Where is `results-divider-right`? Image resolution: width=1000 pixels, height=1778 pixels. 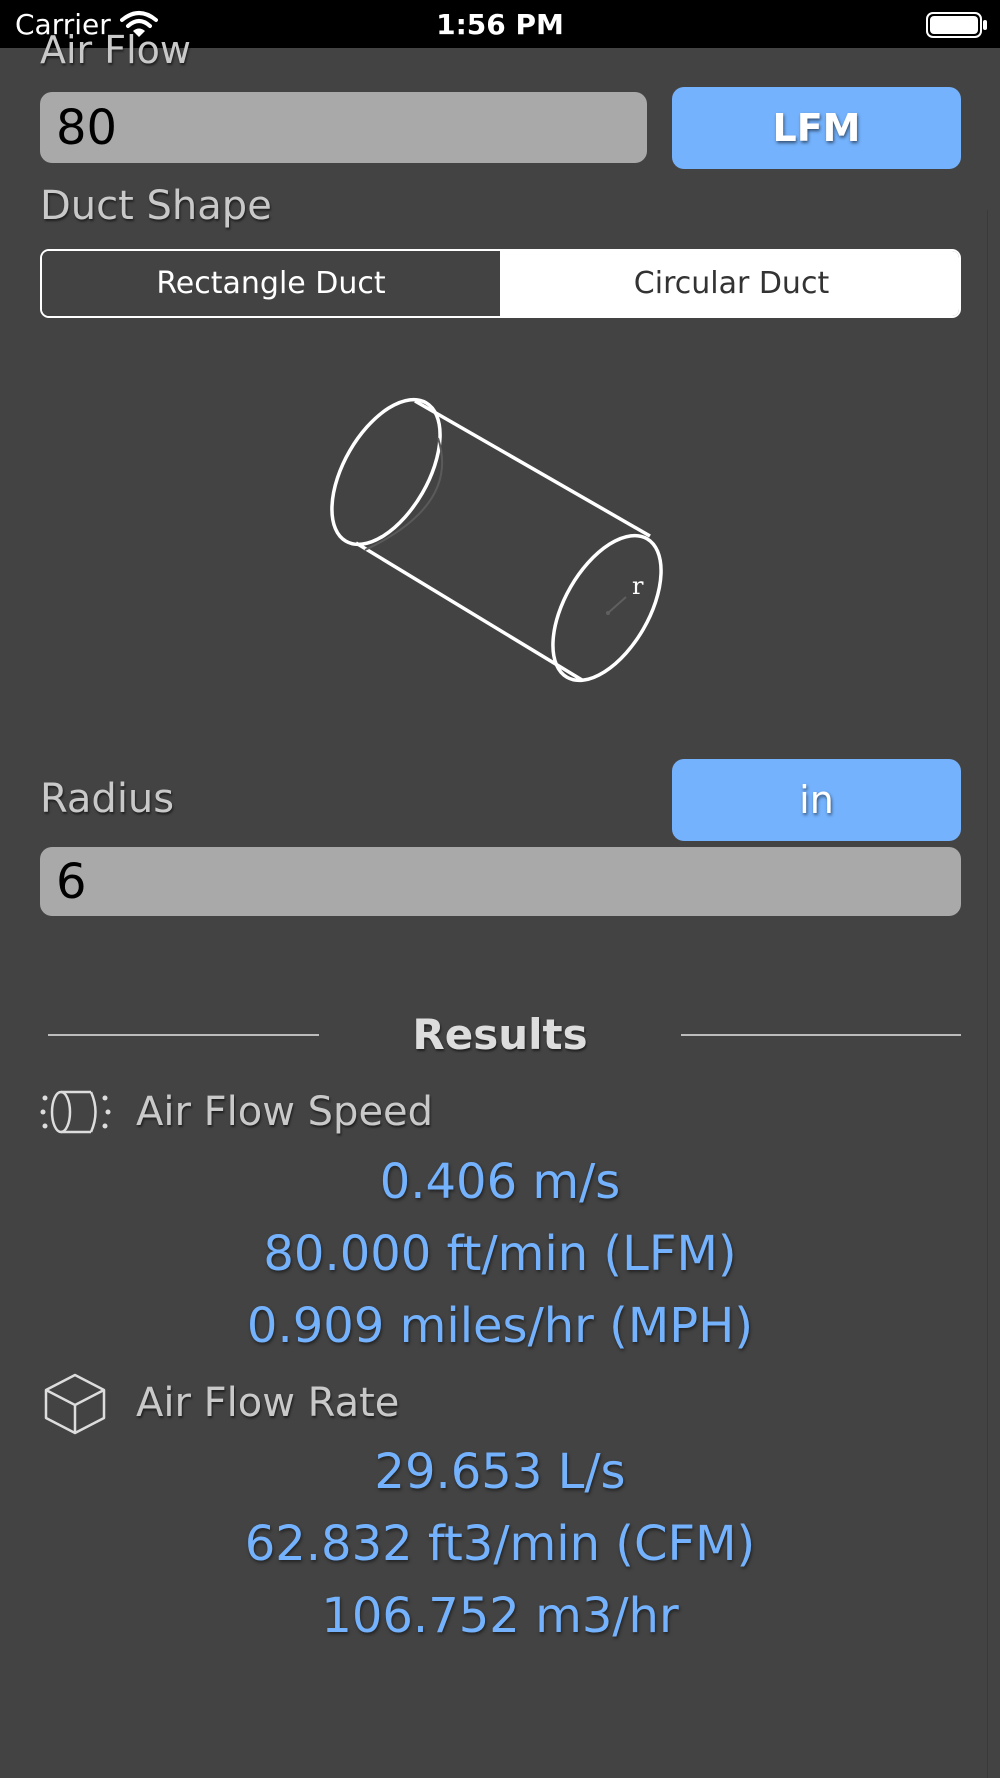 results-divider-right is located at coordinates (821, 1035).